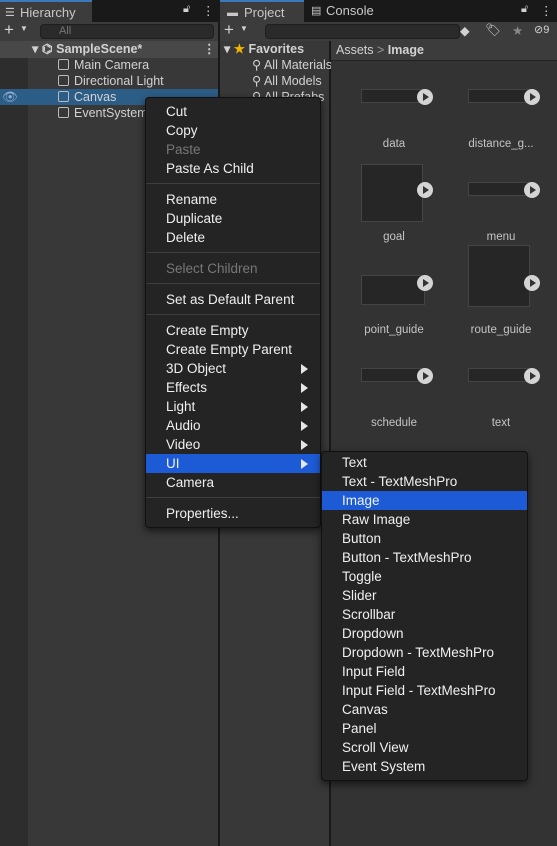 This screenshot has width=557, height=846. What do you see at coordinates (287, 81) in the screenshot?
I see `favorite-item: ⚲ All Models` at bounding box center [287, 81].